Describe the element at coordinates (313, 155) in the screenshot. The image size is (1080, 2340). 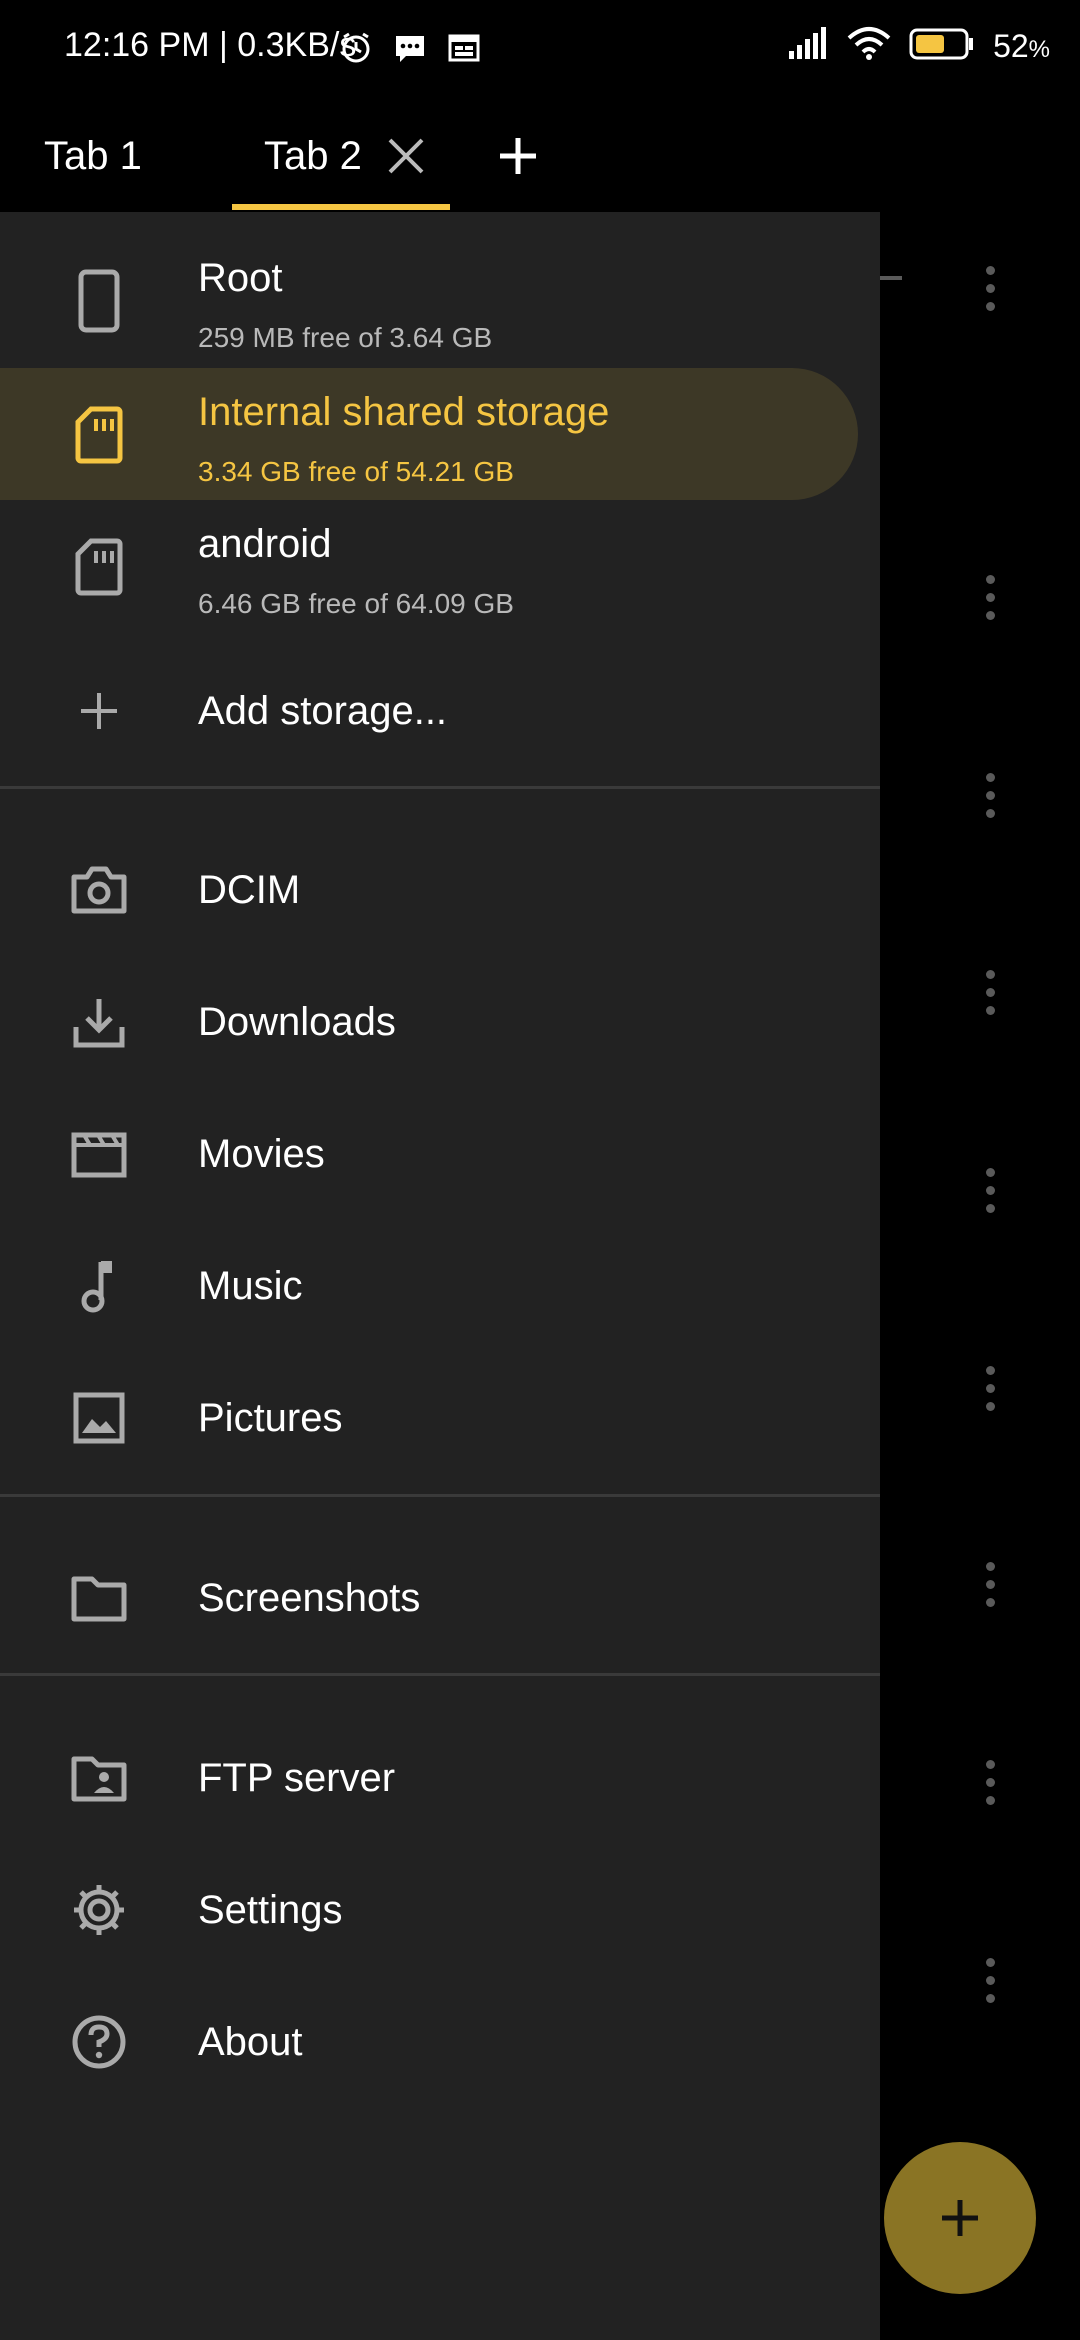
I see `tab-2-label: Tab 2` at that location.